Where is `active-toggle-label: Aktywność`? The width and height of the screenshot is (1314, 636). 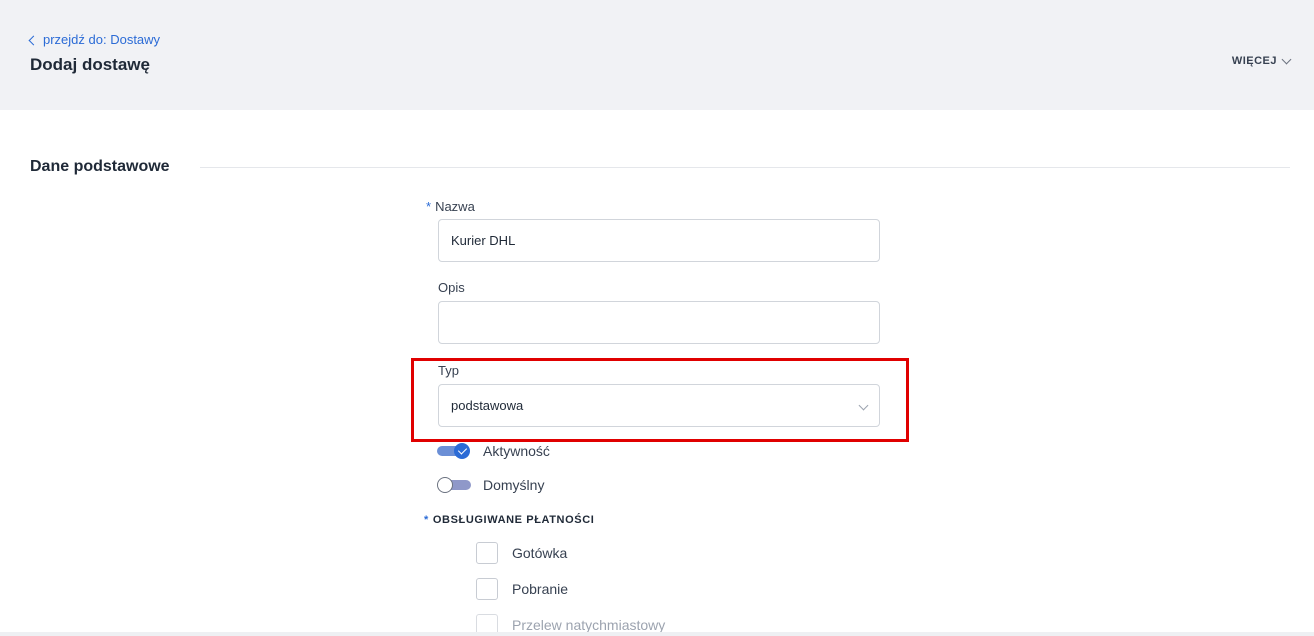 active-toggle-label: Aktywność is located at coordinates (516, 451).